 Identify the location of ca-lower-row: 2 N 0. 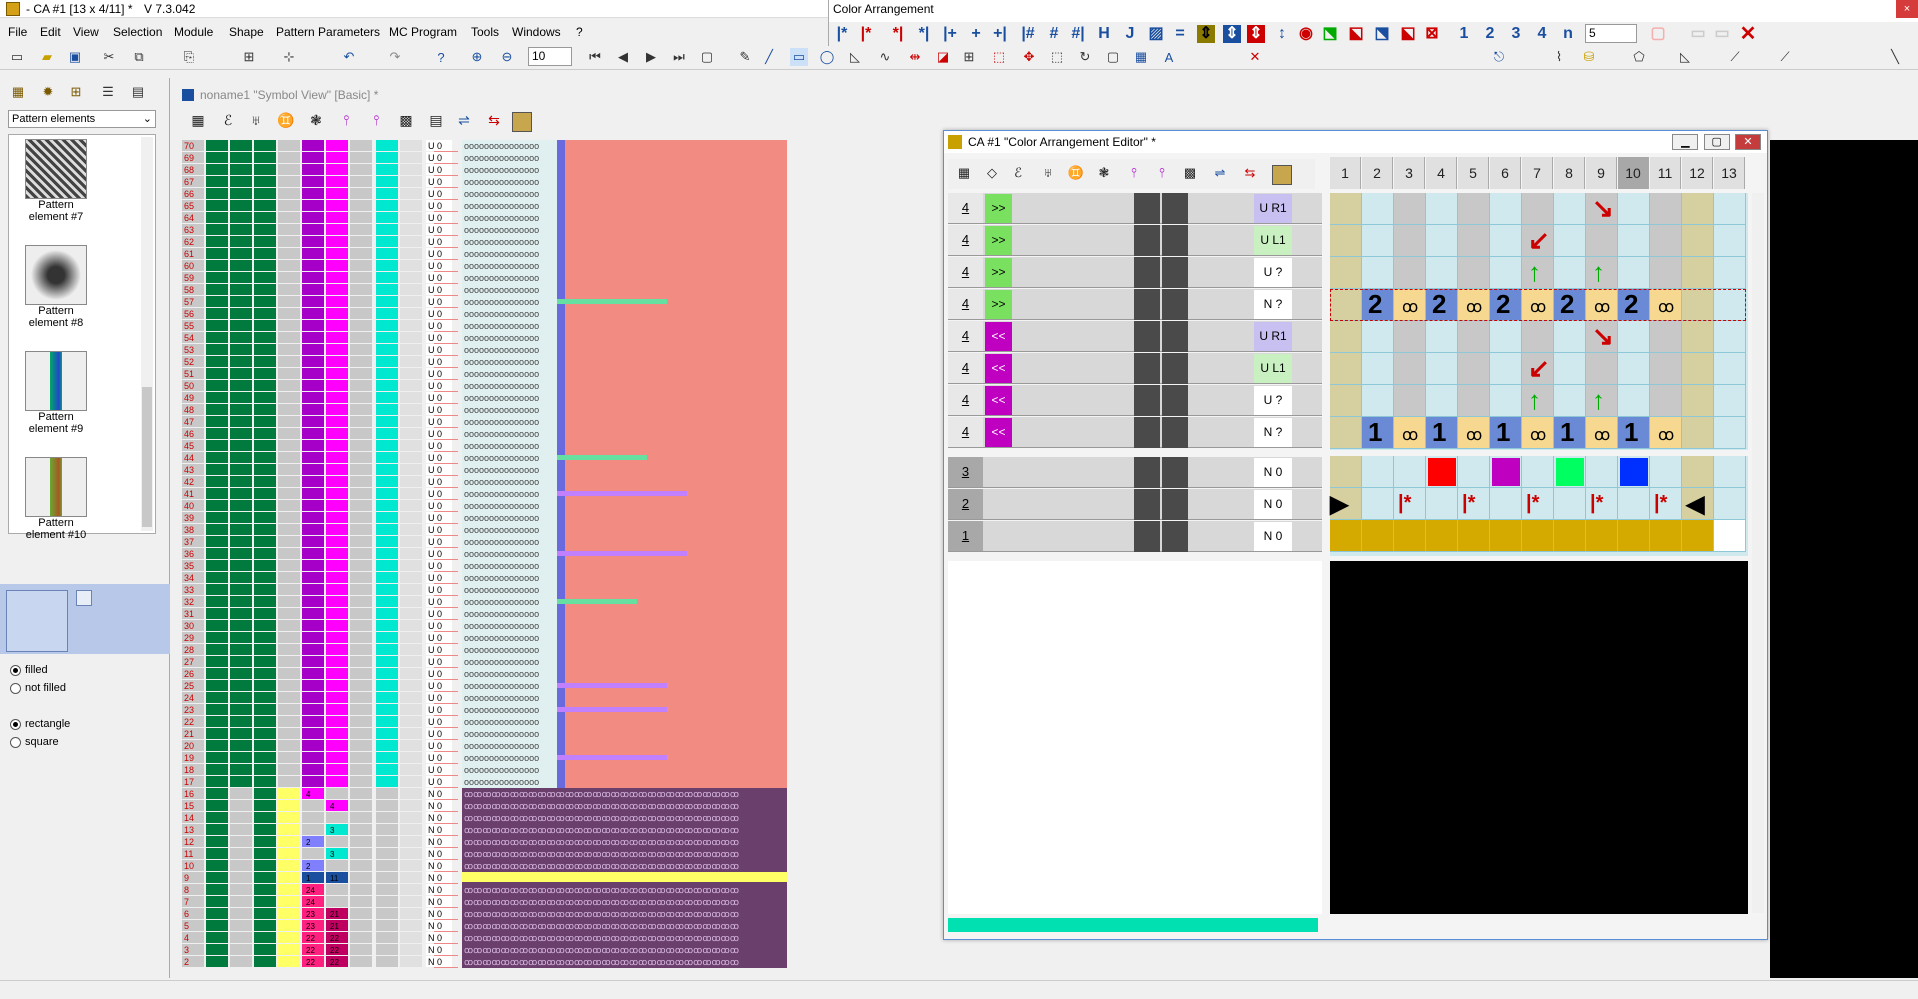
(1135, 504).